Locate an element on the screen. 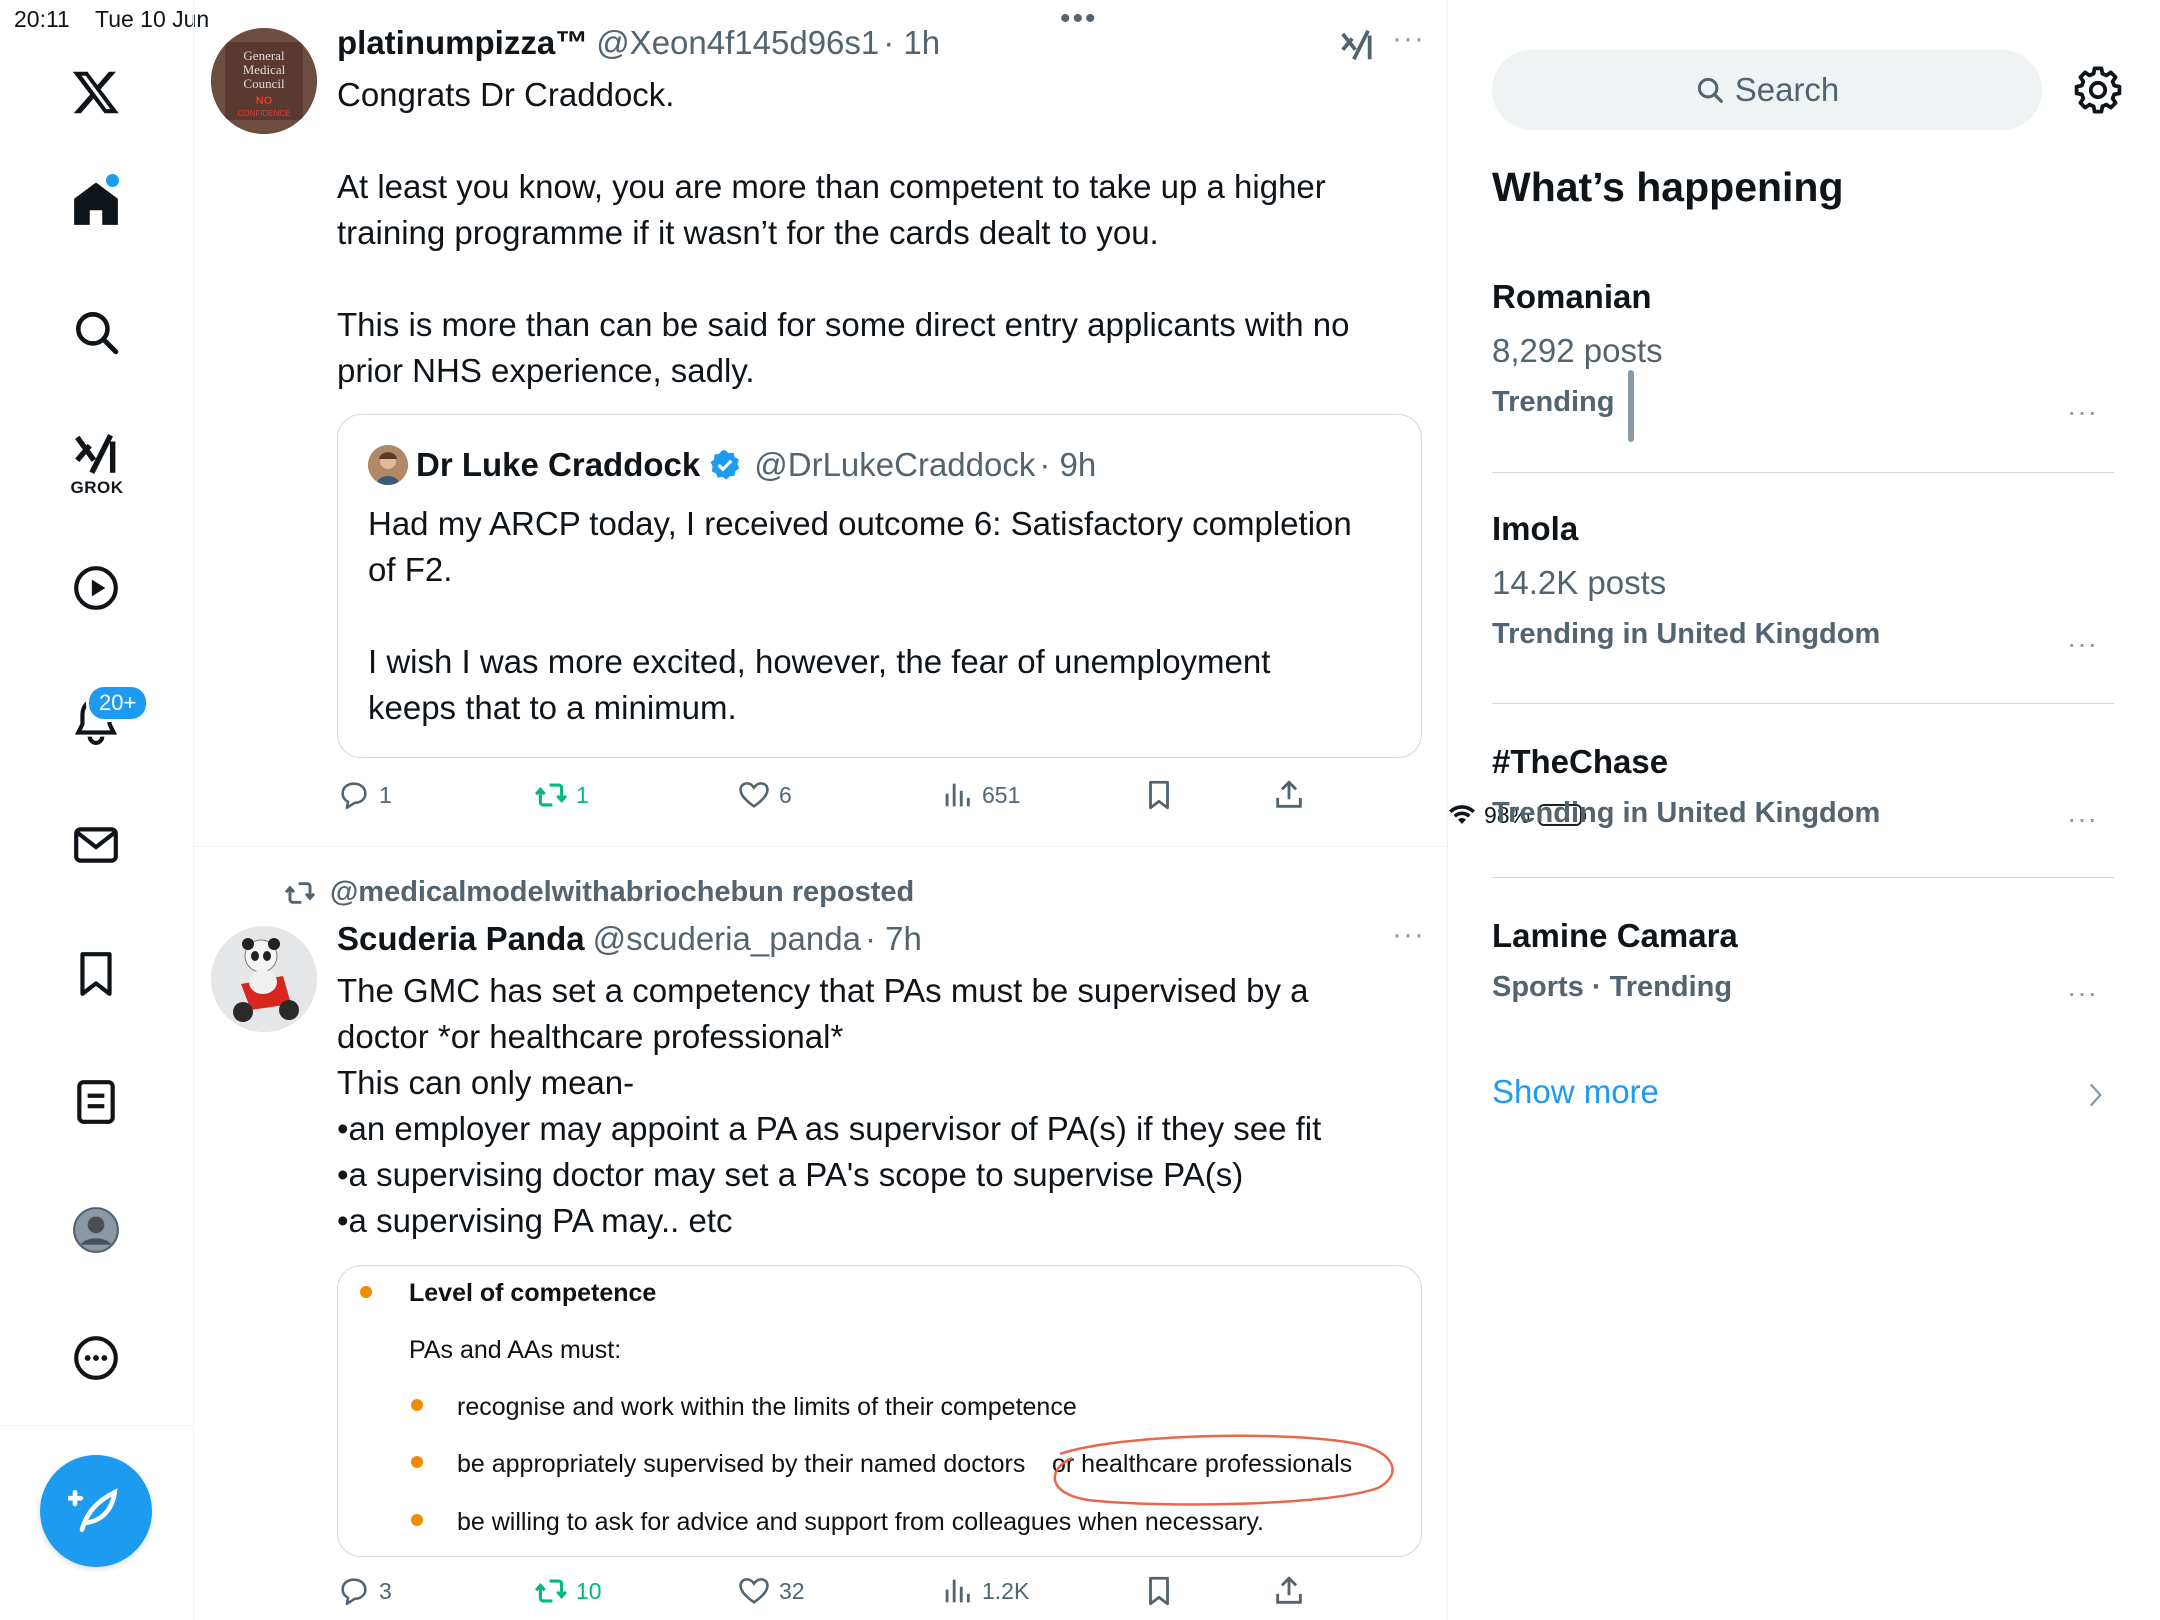 The width and height of the screenshot is (2160, 1620). video-icon is located at coordinates (96, 588).